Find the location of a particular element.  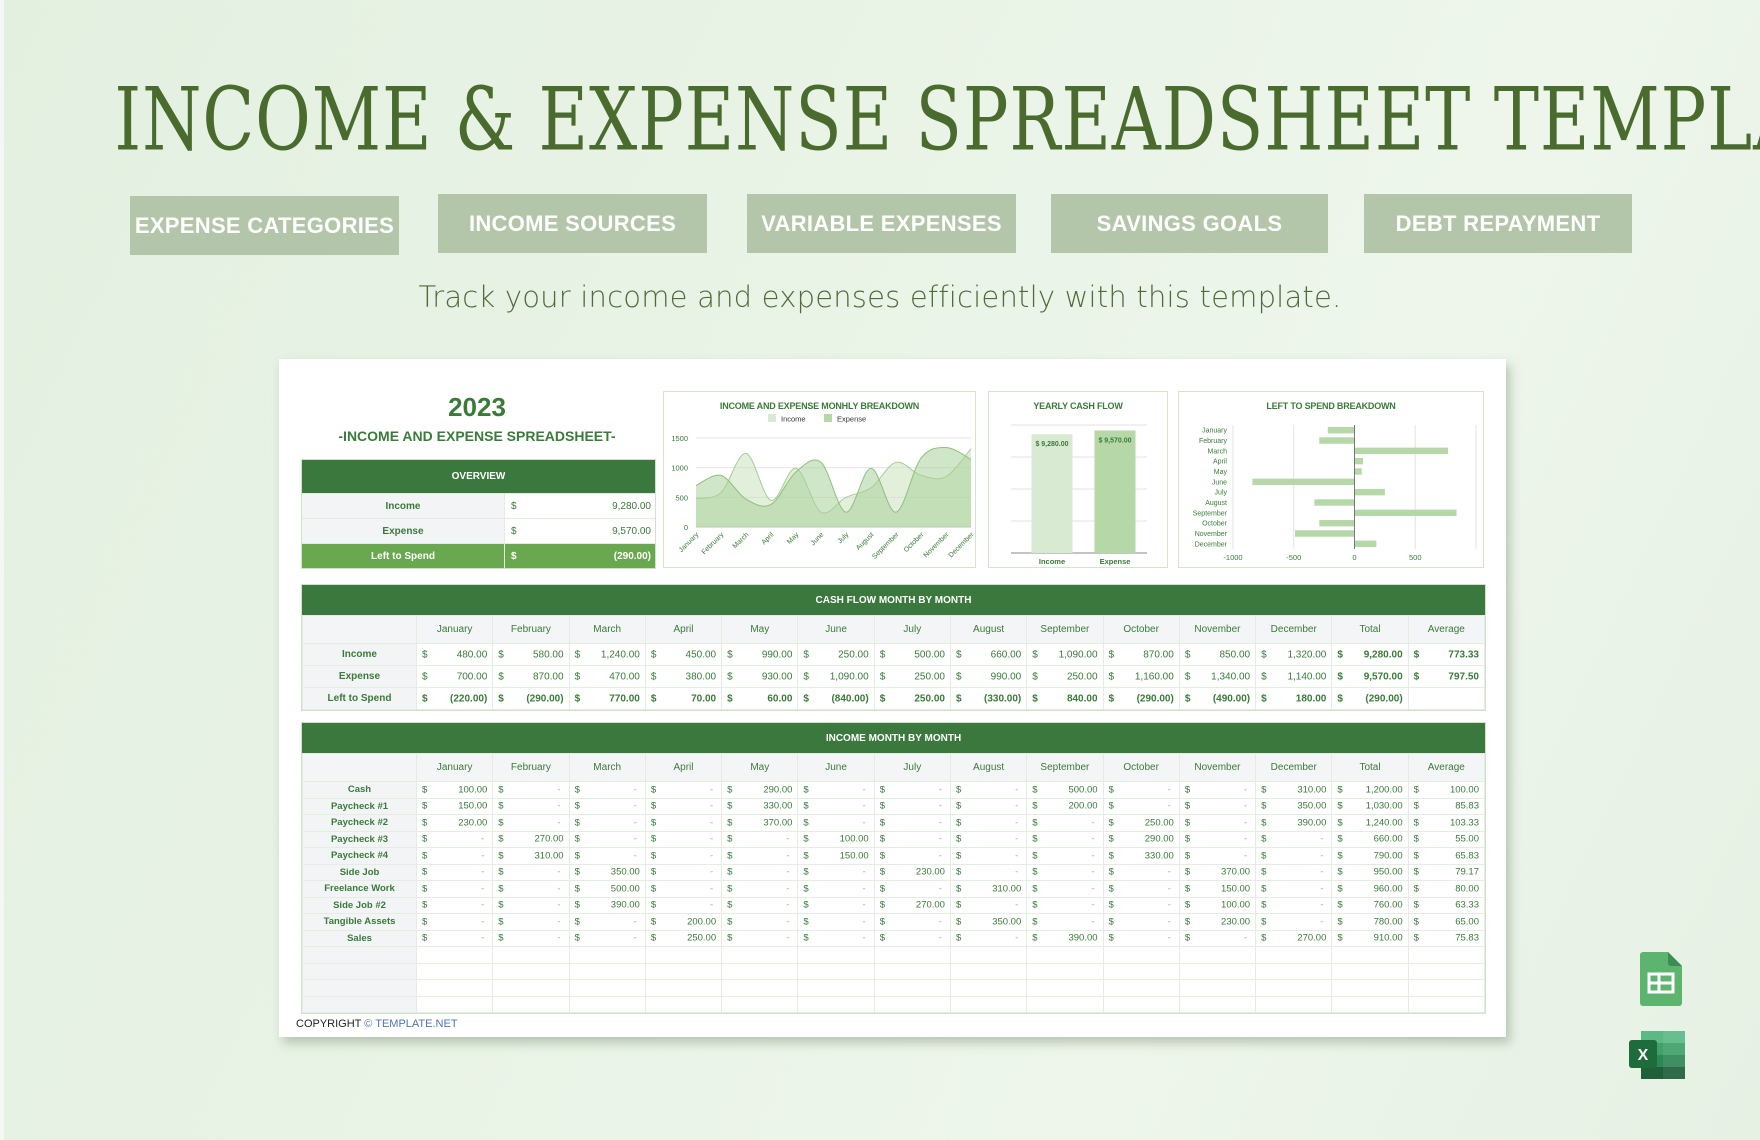

value-cell is located at coordinates (1446, 698).